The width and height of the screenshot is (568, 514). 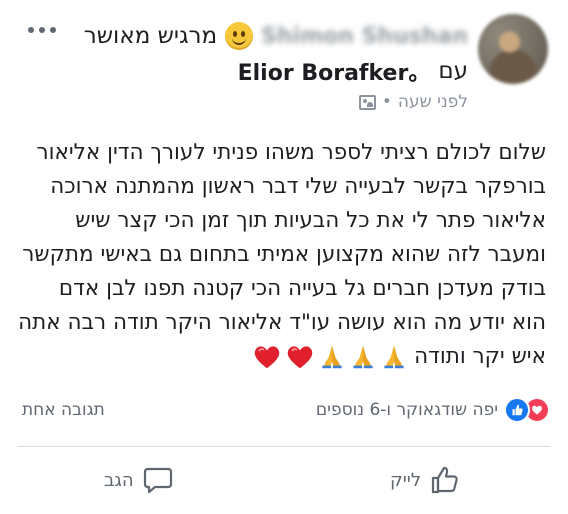 What do you see at coordinates (284, 446) in the screenshot?
I see `divider` at bounding box center [284, 446].